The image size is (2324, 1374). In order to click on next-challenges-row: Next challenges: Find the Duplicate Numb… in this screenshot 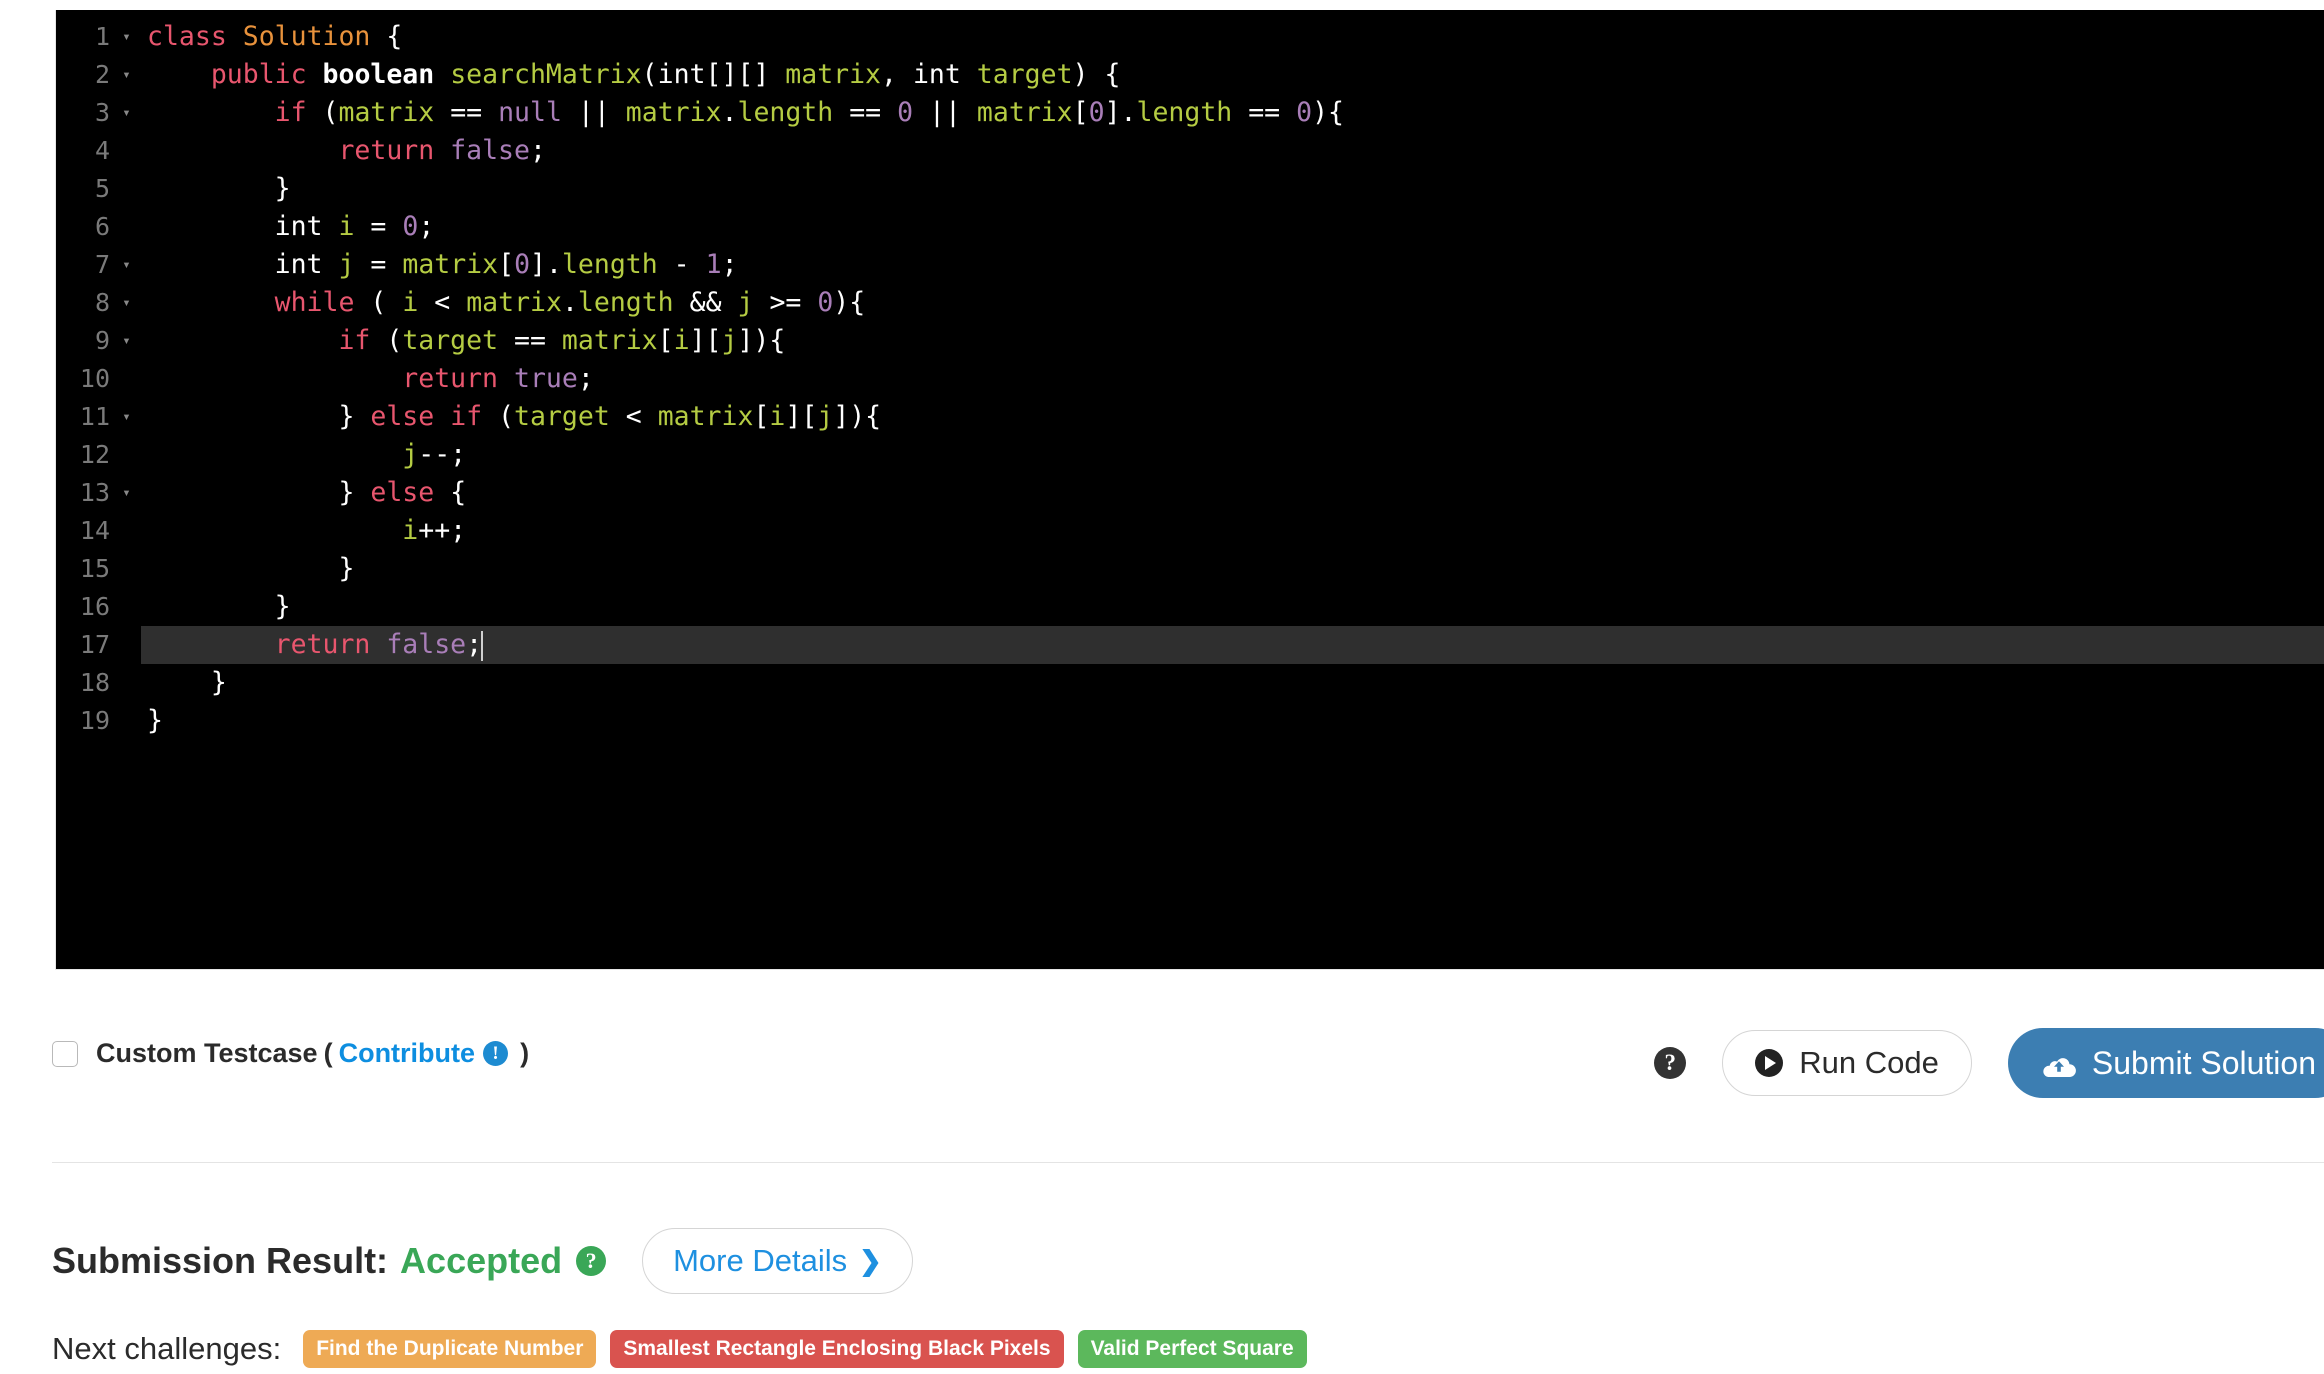, I will do `click(679, 1349)`.